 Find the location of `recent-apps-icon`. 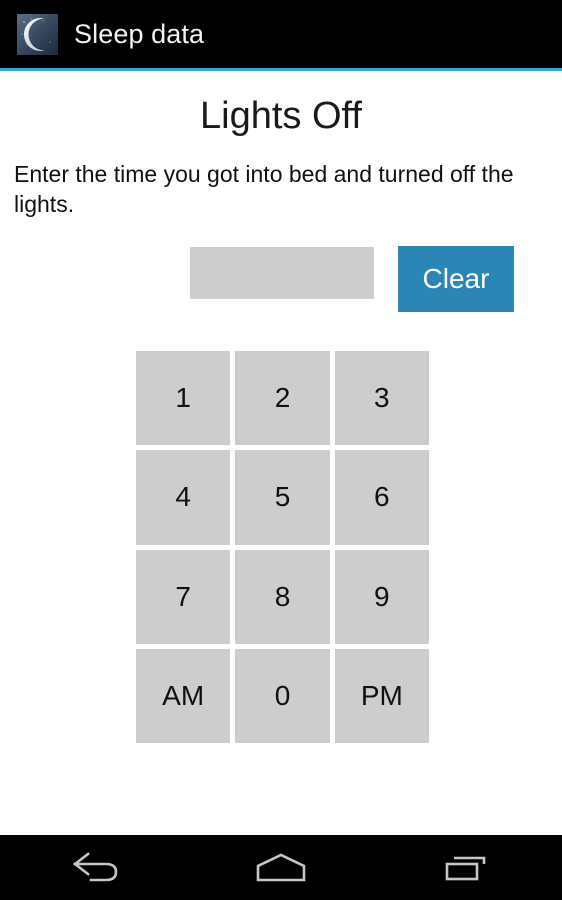

recent-apps-icon is located at coordinates (466, 868).